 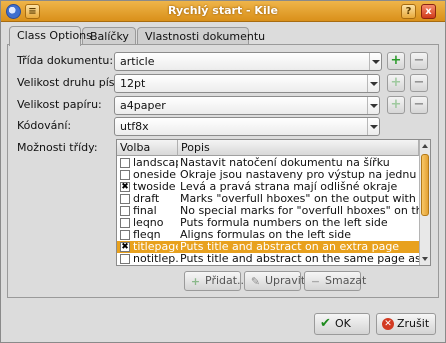 I want to click on font-size-combo: 12pt, so click(x=247, y=83).